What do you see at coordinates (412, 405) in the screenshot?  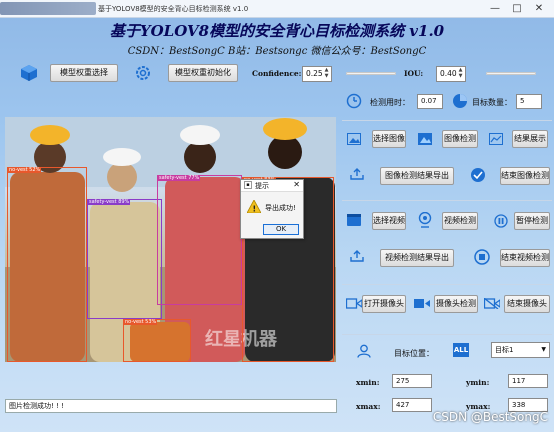 I see `xmax-value: 427` at bounding box center [412, 405].